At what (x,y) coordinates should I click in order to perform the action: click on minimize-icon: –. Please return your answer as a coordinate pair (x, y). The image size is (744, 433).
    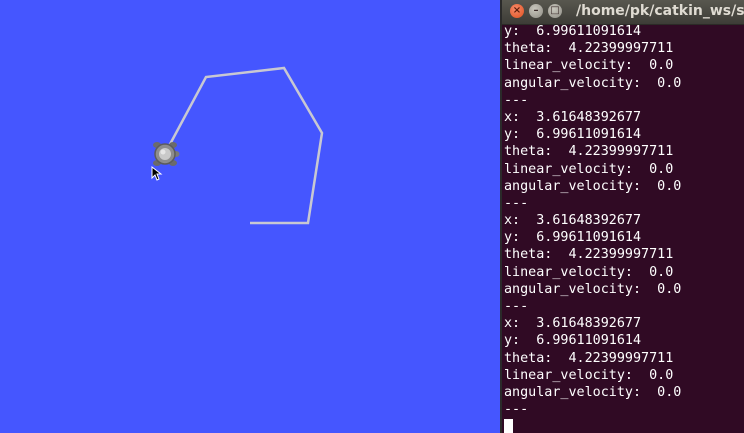
    Looking at the image, I should click on (536, 11).